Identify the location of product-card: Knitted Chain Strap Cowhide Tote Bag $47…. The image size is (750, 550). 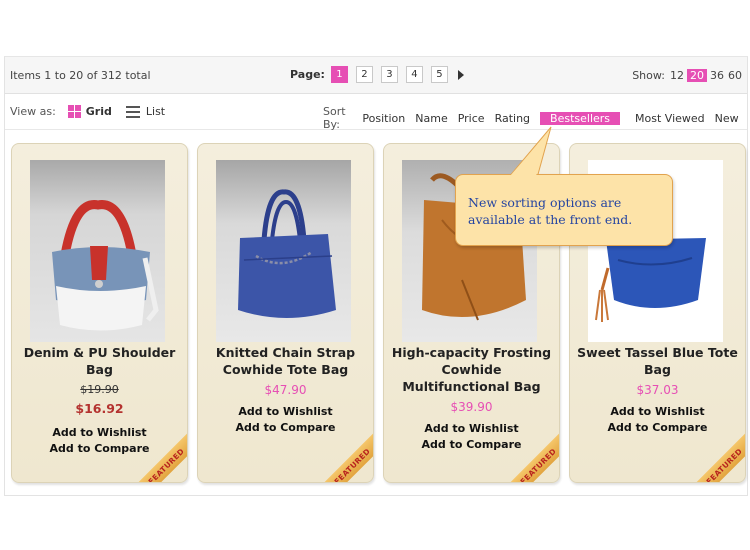
(285, 313).